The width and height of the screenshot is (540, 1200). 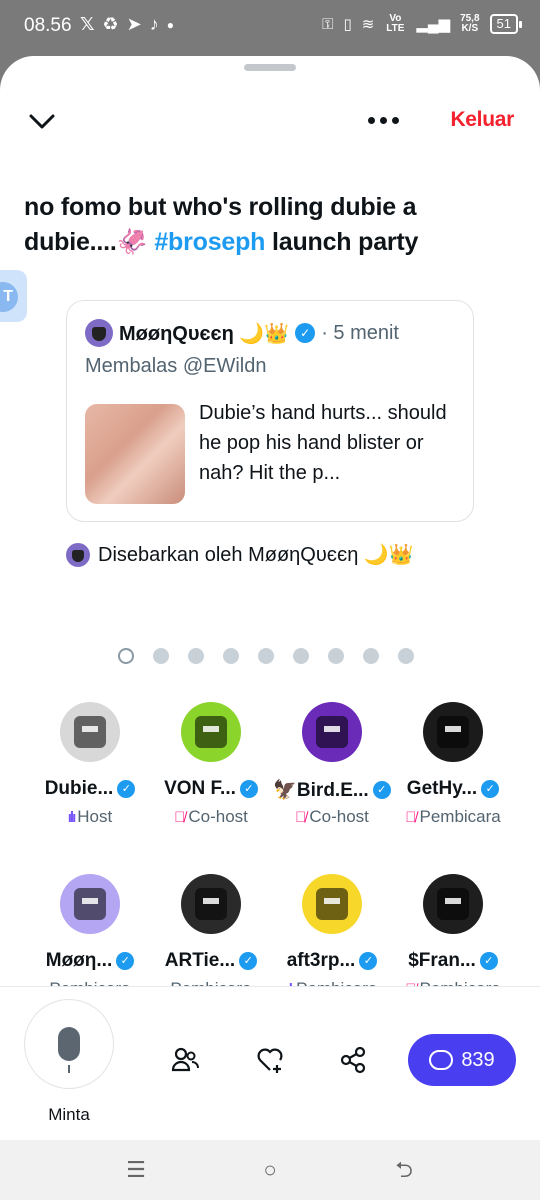 I want to click on add-reaction-icon, so click(x=270, y=1060).